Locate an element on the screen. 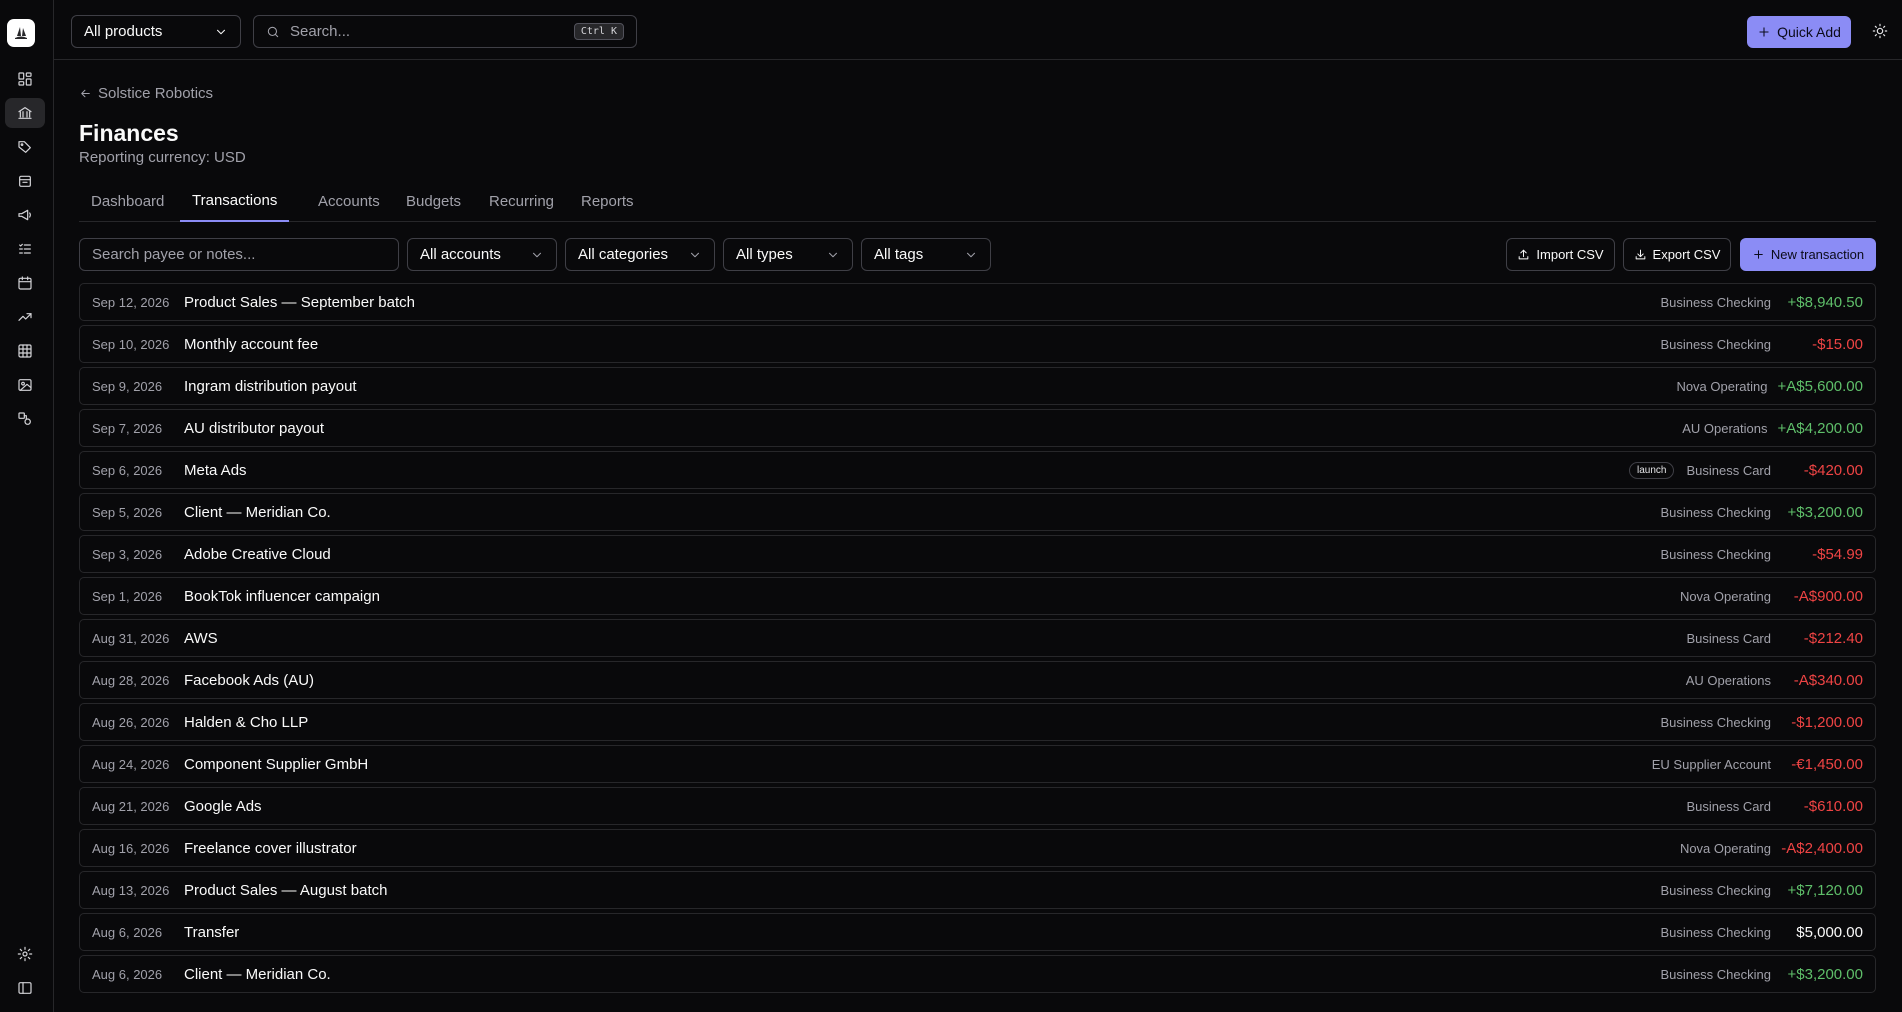 The image size is (1902, 1012). transaction-payee: Meta Ads is located at coordinates (215, 470).